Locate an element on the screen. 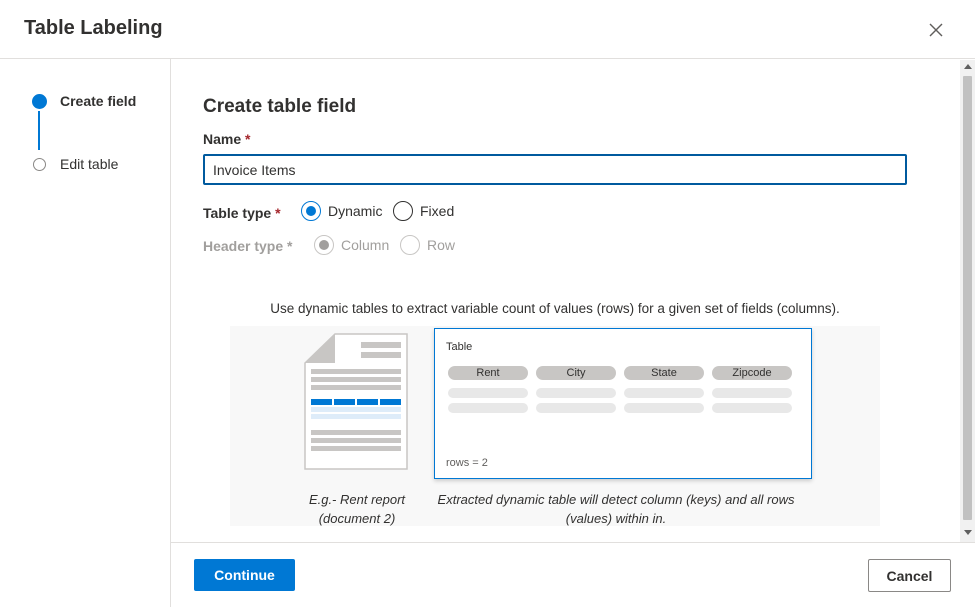 This screenshot has height=607, width=975. cancel-button: Cancel is located at coordinates (909, 575).